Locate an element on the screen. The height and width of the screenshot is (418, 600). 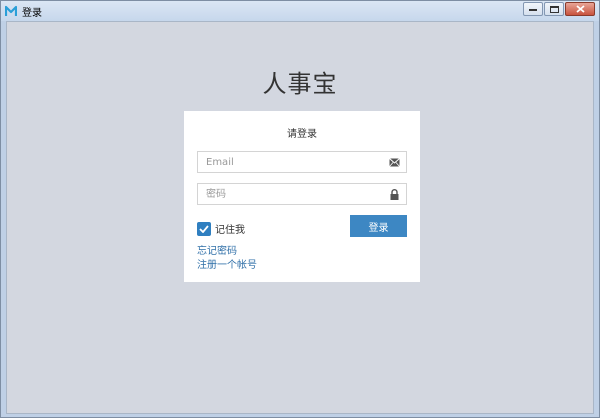
title-bar: 登录 is located at coordinates (300, 11).